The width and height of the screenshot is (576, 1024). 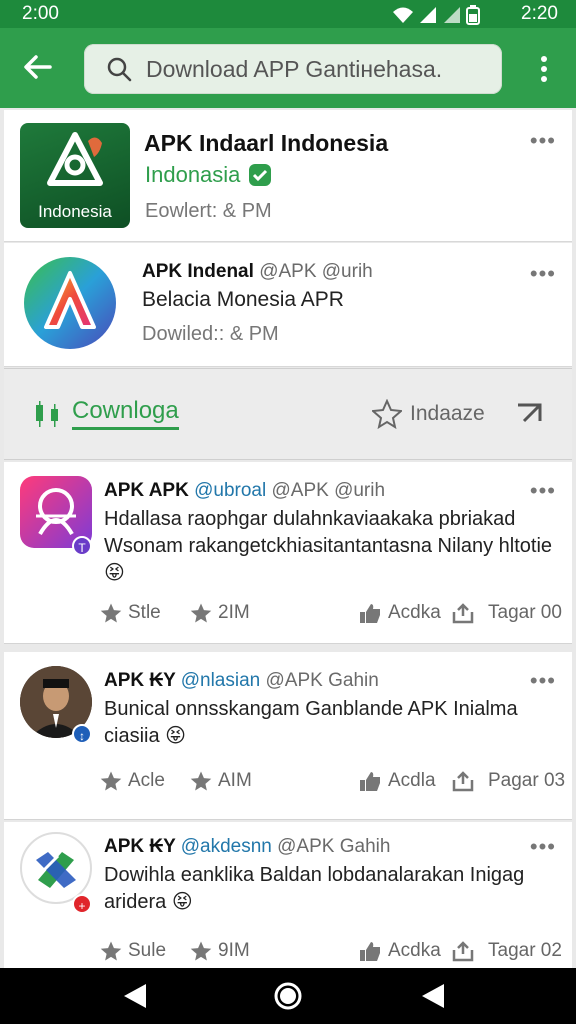 What do you see at coordinates (266, 143) in the screenshot?
I see `app-title: APK Indaarl Indonesia` at bounding box center [266, 143].